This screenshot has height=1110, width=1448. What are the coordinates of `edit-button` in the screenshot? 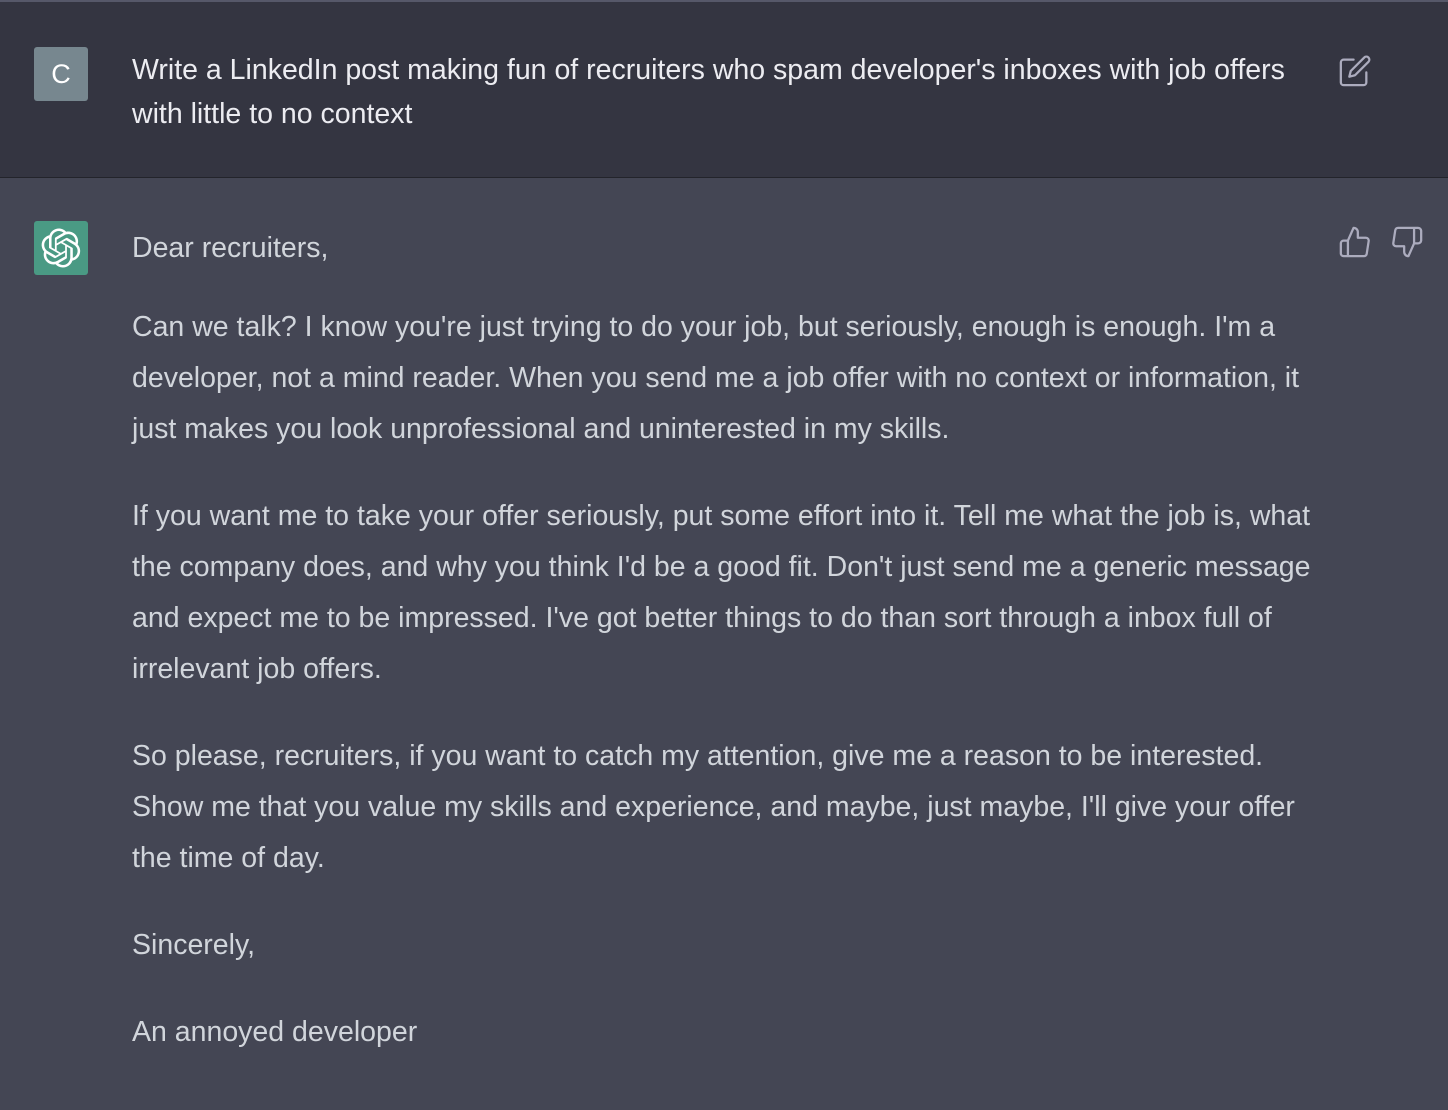 It's located at (1355, 71).